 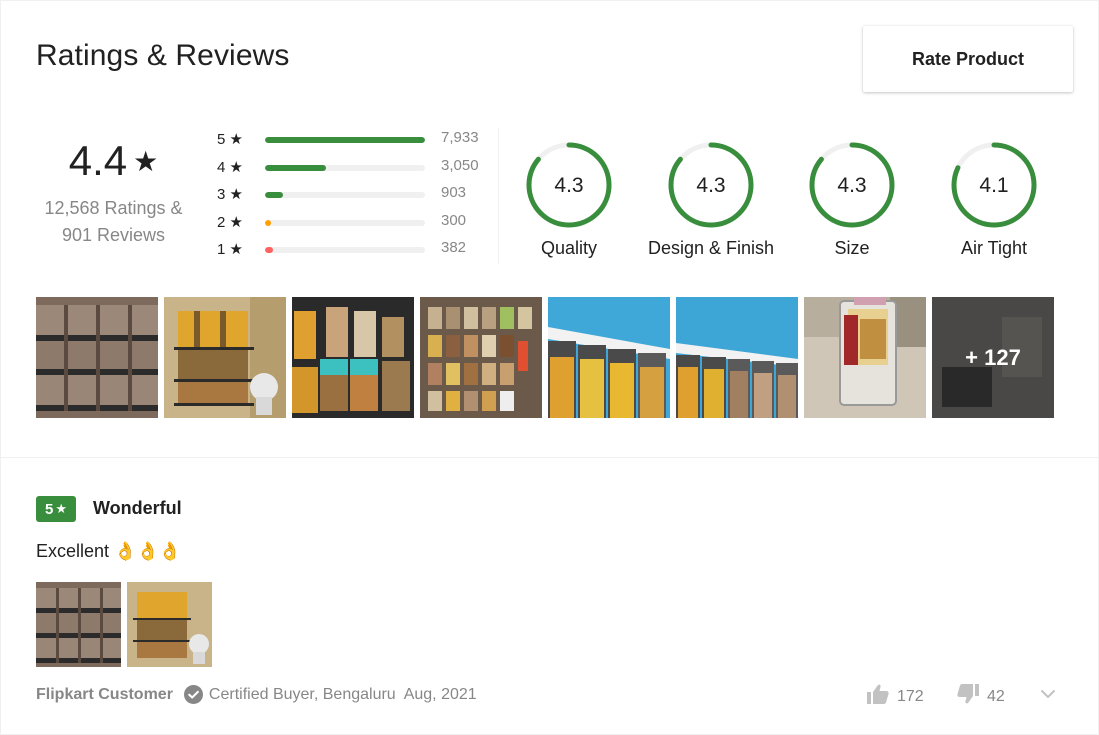 I want to click on rating-bar-label: 1 ★, so click(x=230, y=249).